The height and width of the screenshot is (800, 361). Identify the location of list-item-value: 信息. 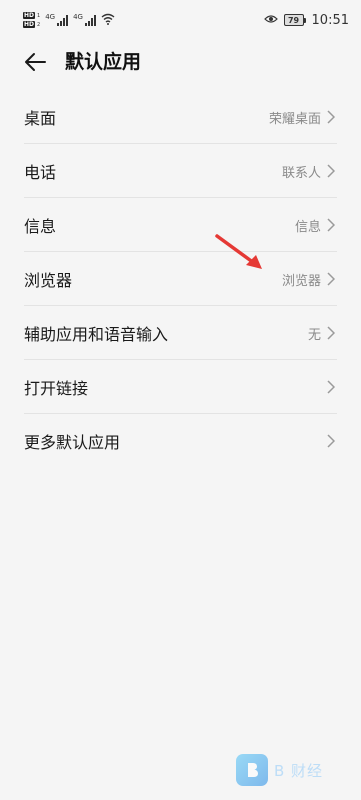
(307, 227).